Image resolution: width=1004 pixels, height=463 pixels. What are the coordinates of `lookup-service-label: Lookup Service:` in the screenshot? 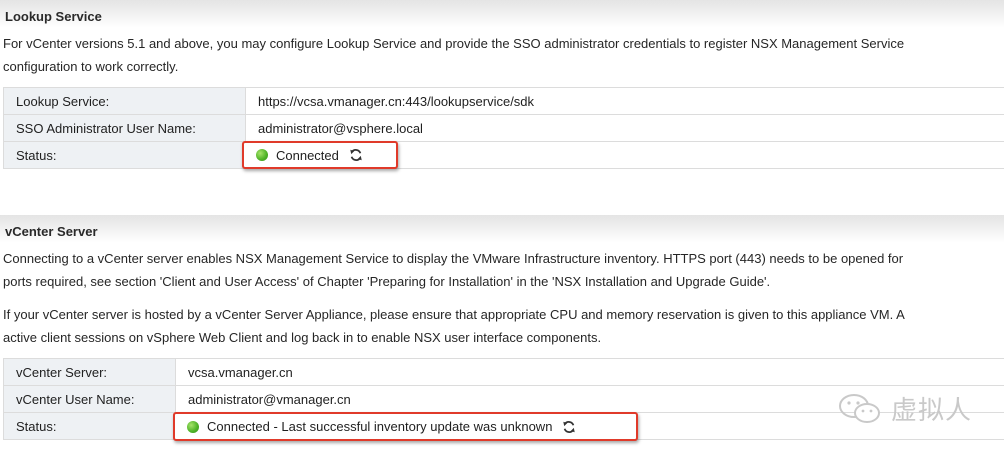 It's located at (124, 101).